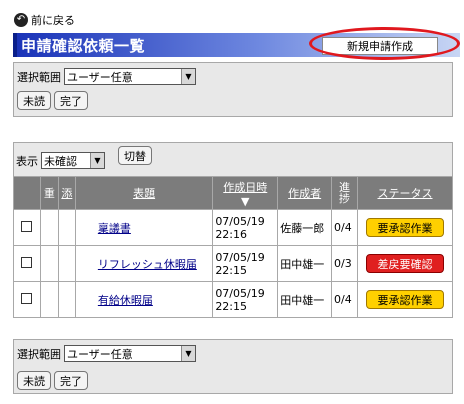 The height and width of the screenshot is (404, 464). What do you see at coordinates (144, 227) in the screenshot?
I see `row-subject: 稟議書` at bounding box center [144, 227].